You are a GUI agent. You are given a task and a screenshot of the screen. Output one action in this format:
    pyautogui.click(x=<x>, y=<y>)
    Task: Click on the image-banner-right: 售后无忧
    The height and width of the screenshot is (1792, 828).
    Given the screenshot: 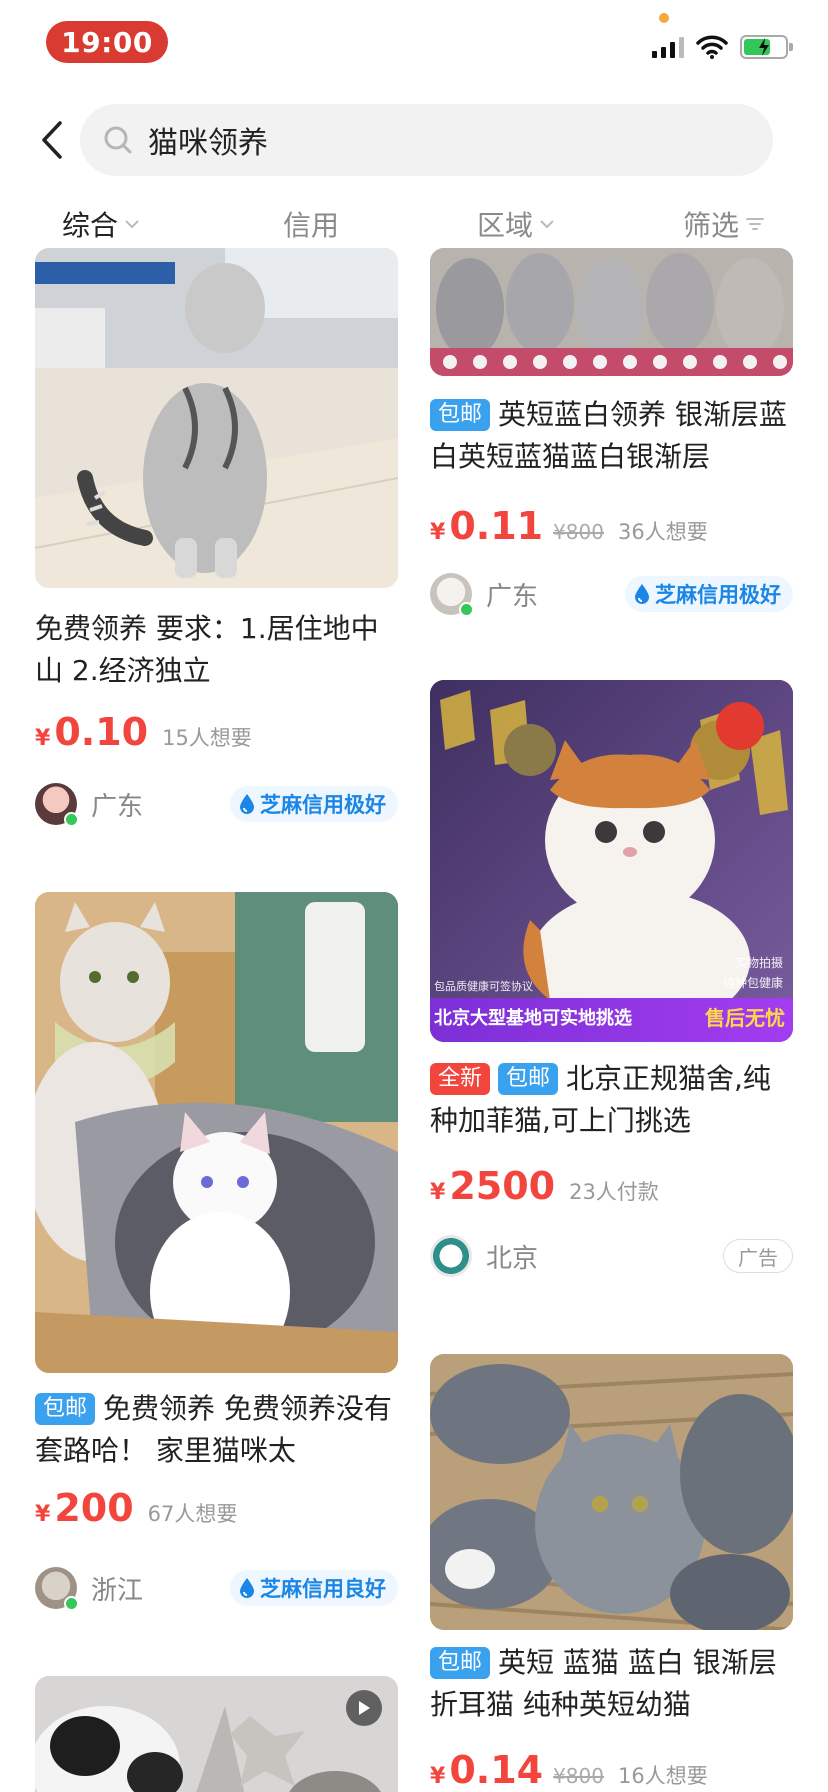 What is the action you would take?
    pyautogui.click(x=745, y=1018)
    